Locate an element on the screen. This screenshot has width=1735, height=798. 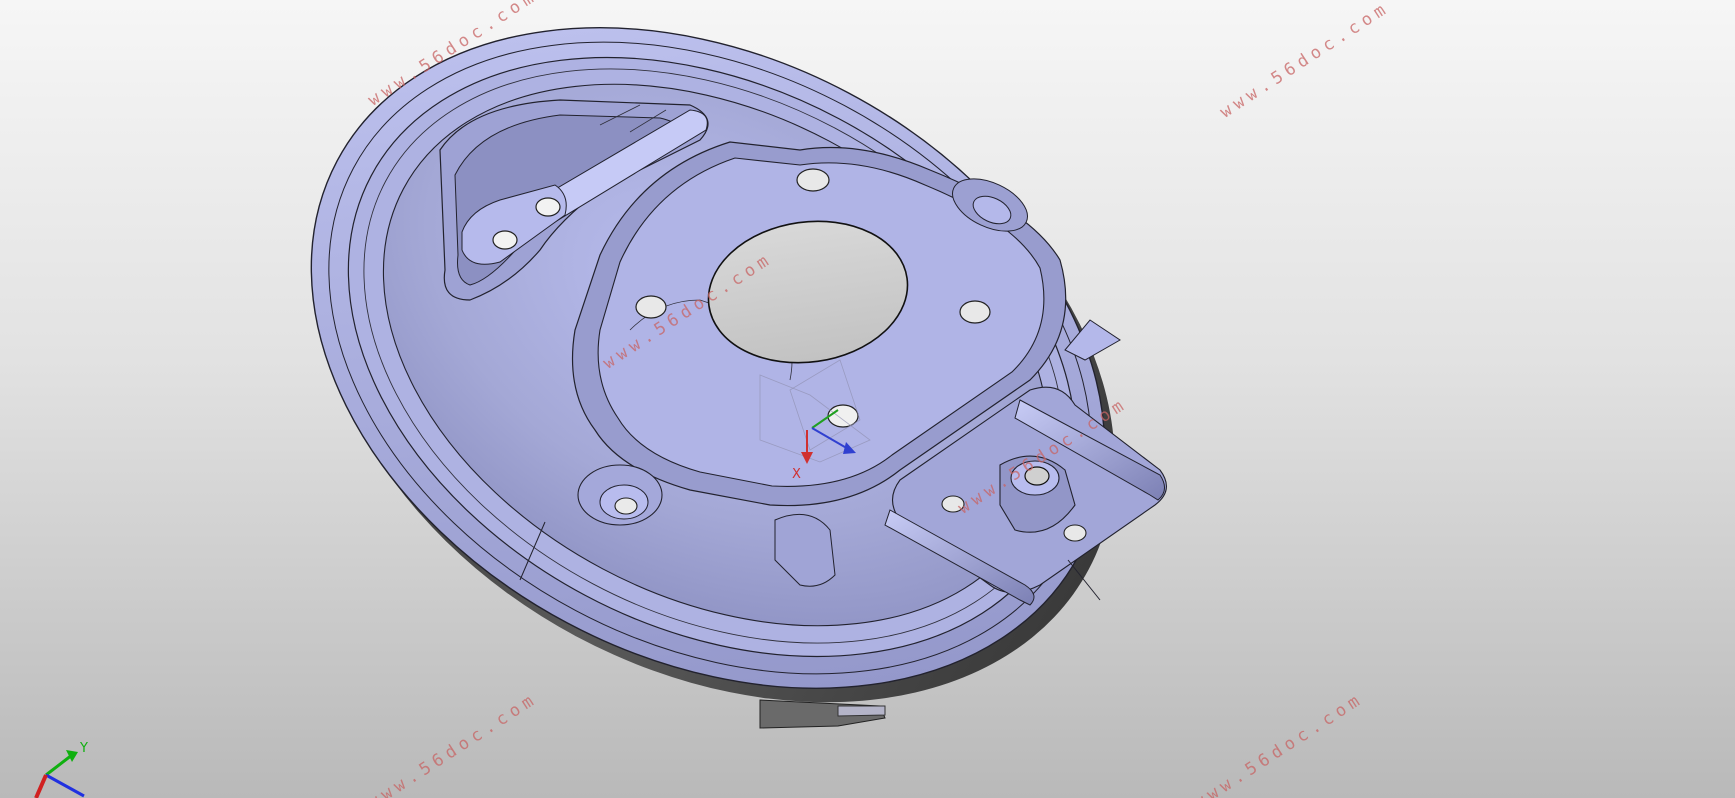
cylinder-bore-icon is located at coordinates (1037, 476).